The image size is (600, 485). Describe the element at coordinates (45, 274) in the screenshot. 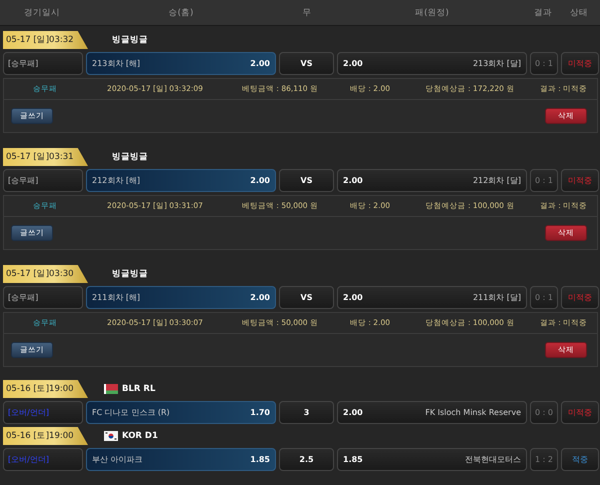

I see `match-time-badge: 05-17 [일]03:30` at that location.